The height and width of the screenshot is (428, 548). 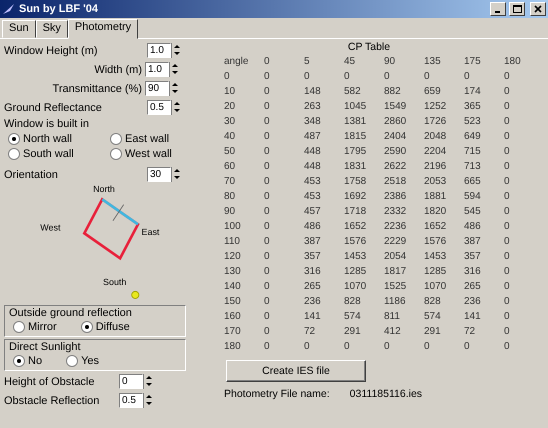 What do you see at coordinates (19, 29) in the screenshot?
I see `tab: Sun` at bounding box center [19, 29].